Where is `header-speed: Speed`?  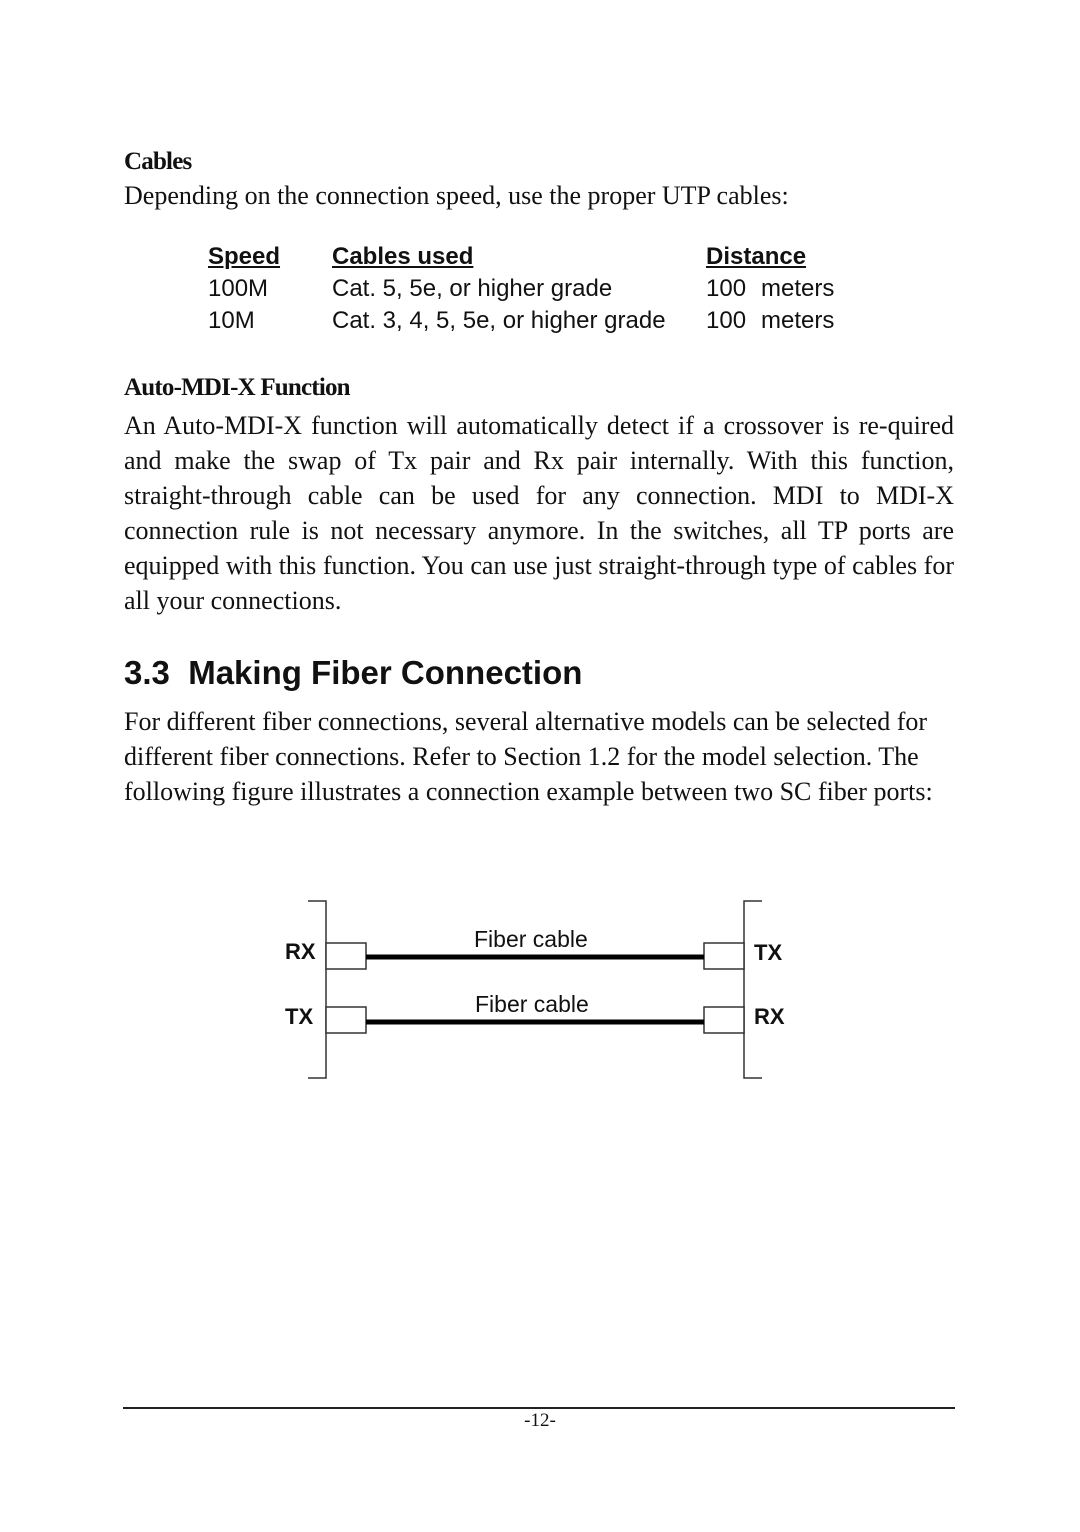 header-speed: Speed is located at coordinates (244, 256).